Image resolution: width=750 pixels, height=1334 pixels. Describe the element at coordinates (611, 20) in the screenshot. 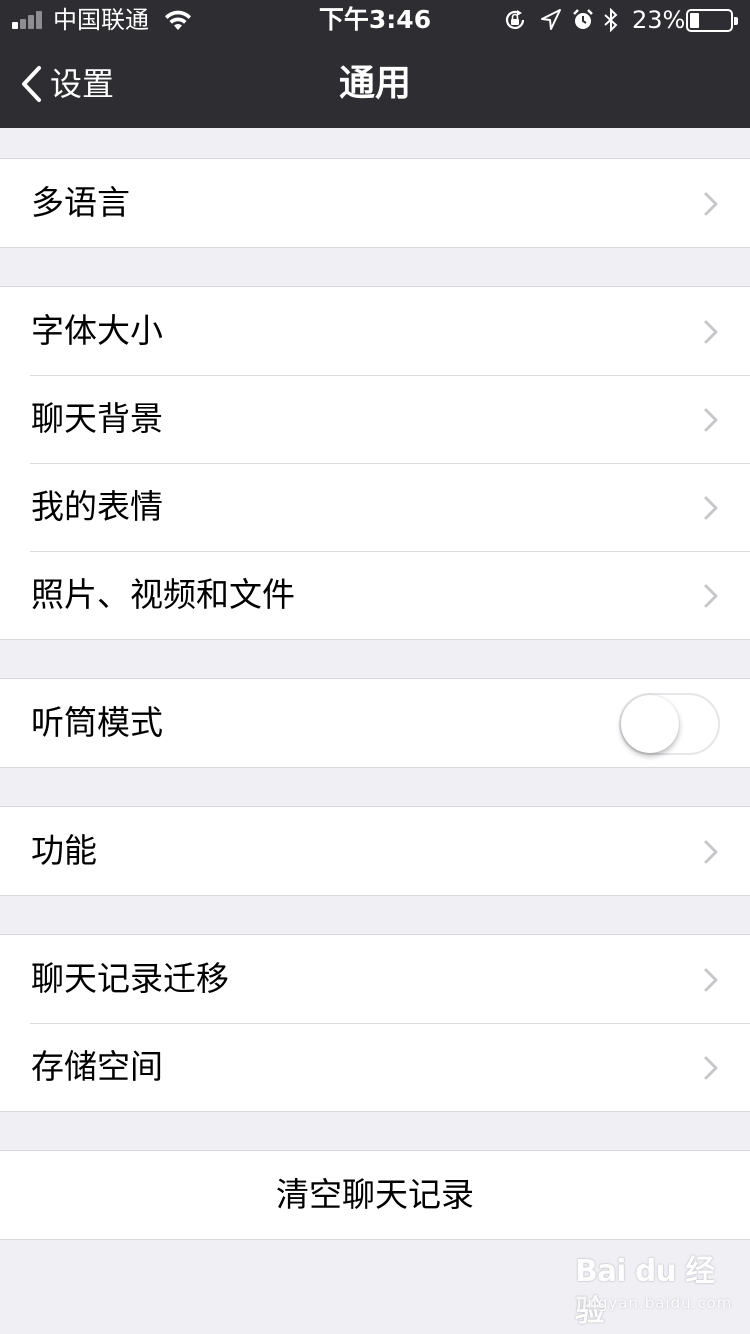

I see `bluetooth-icon` at that location.